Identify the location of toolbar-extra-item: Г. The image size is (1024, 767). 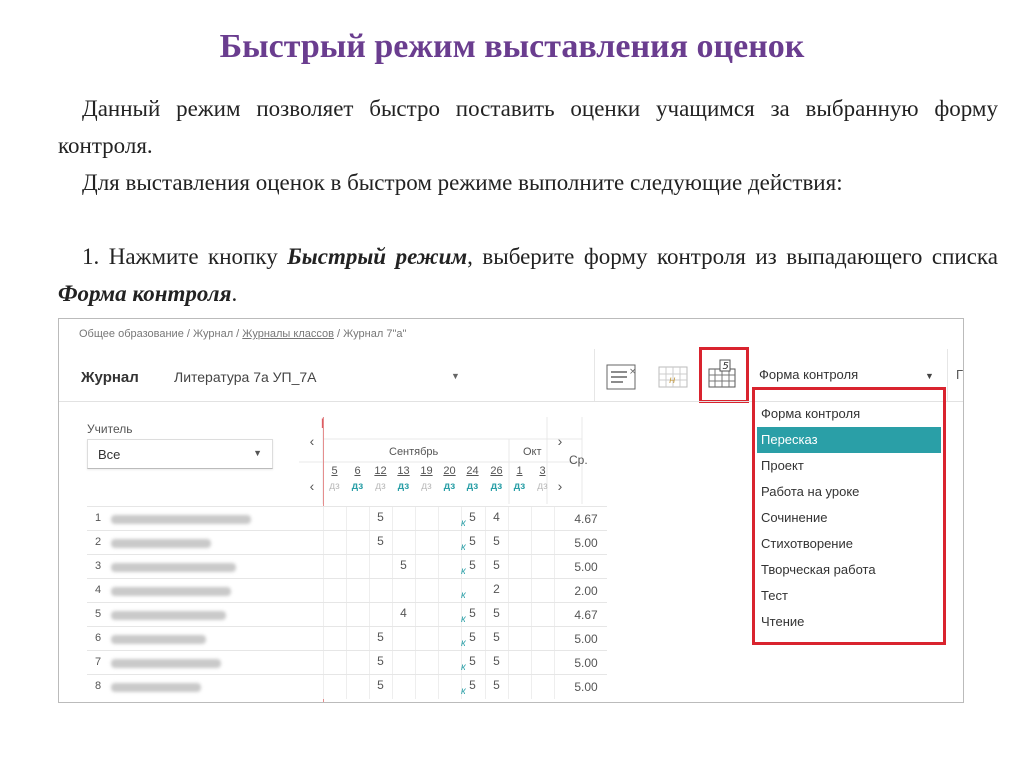
(959, 374).